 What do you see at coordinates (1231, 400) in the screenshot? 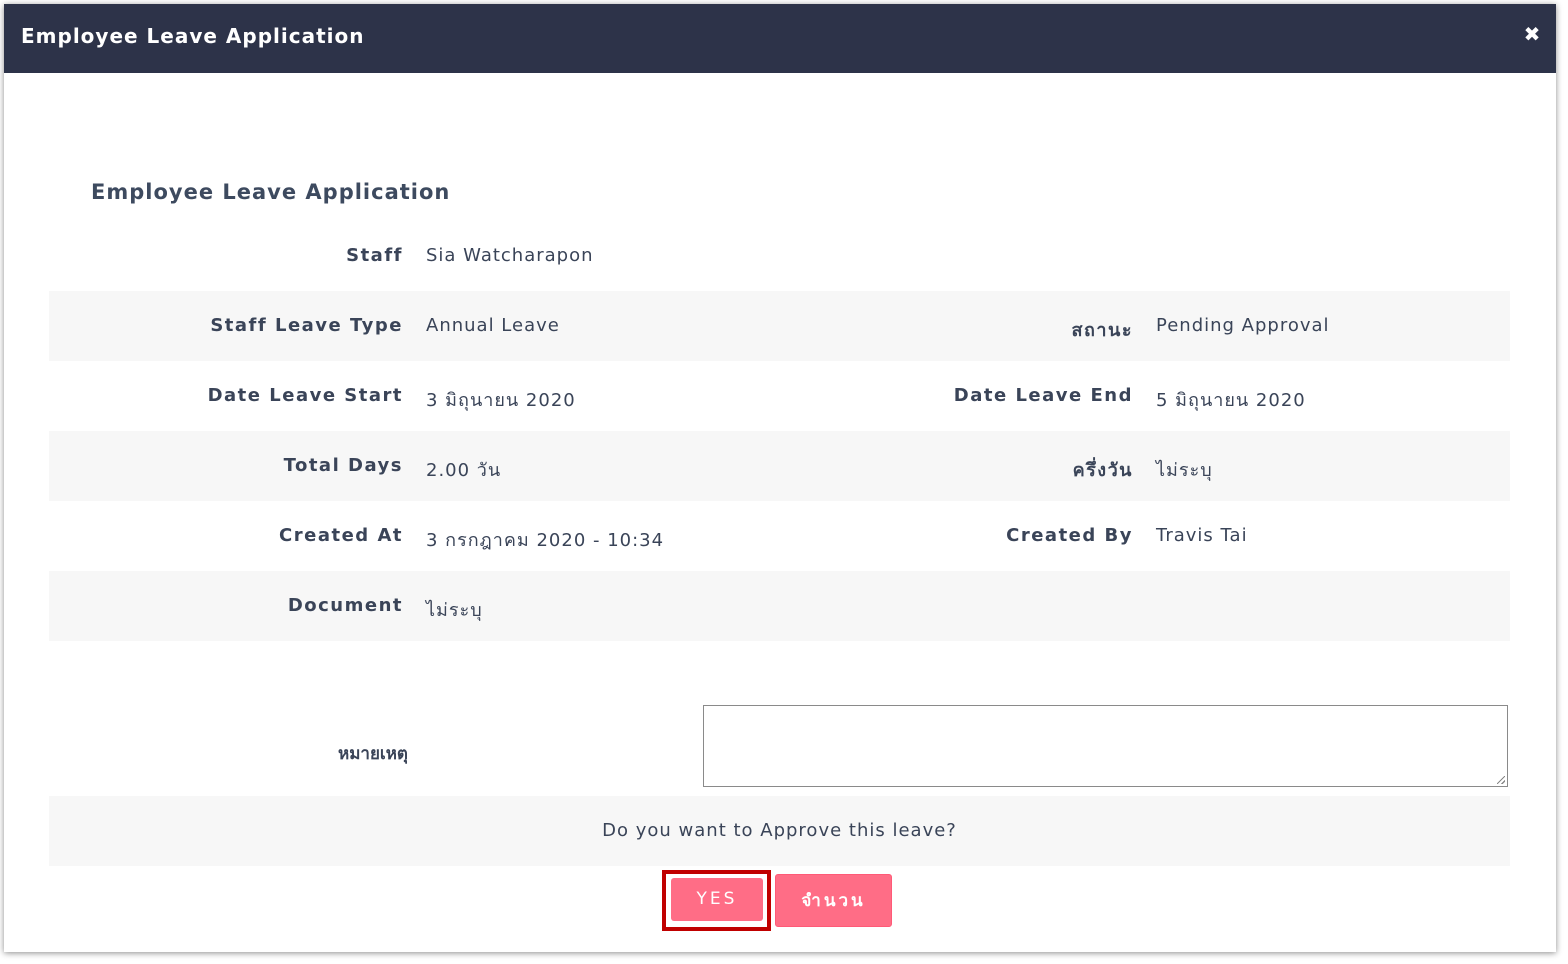
I see `date-end-value: 5 มิถุนายน 2020` at bounding box center [1231, 400].